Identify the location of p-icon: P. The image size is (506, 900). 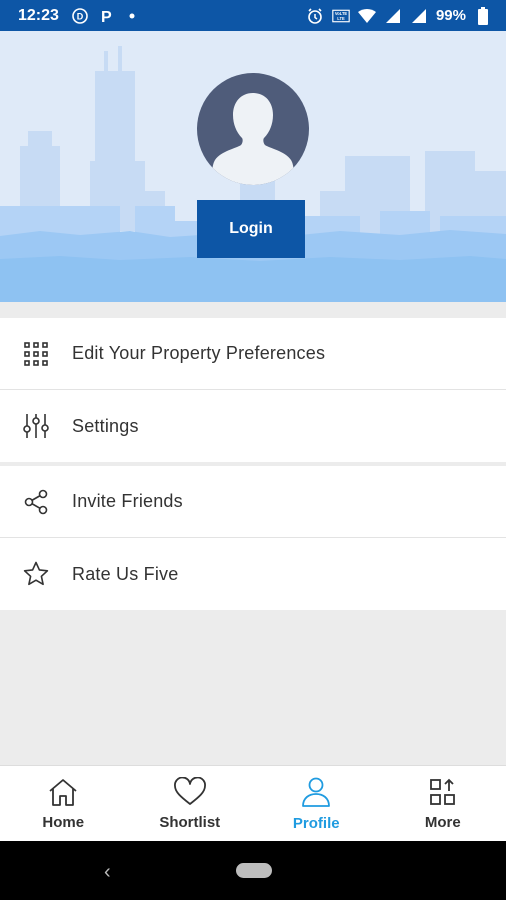
(106, 16).